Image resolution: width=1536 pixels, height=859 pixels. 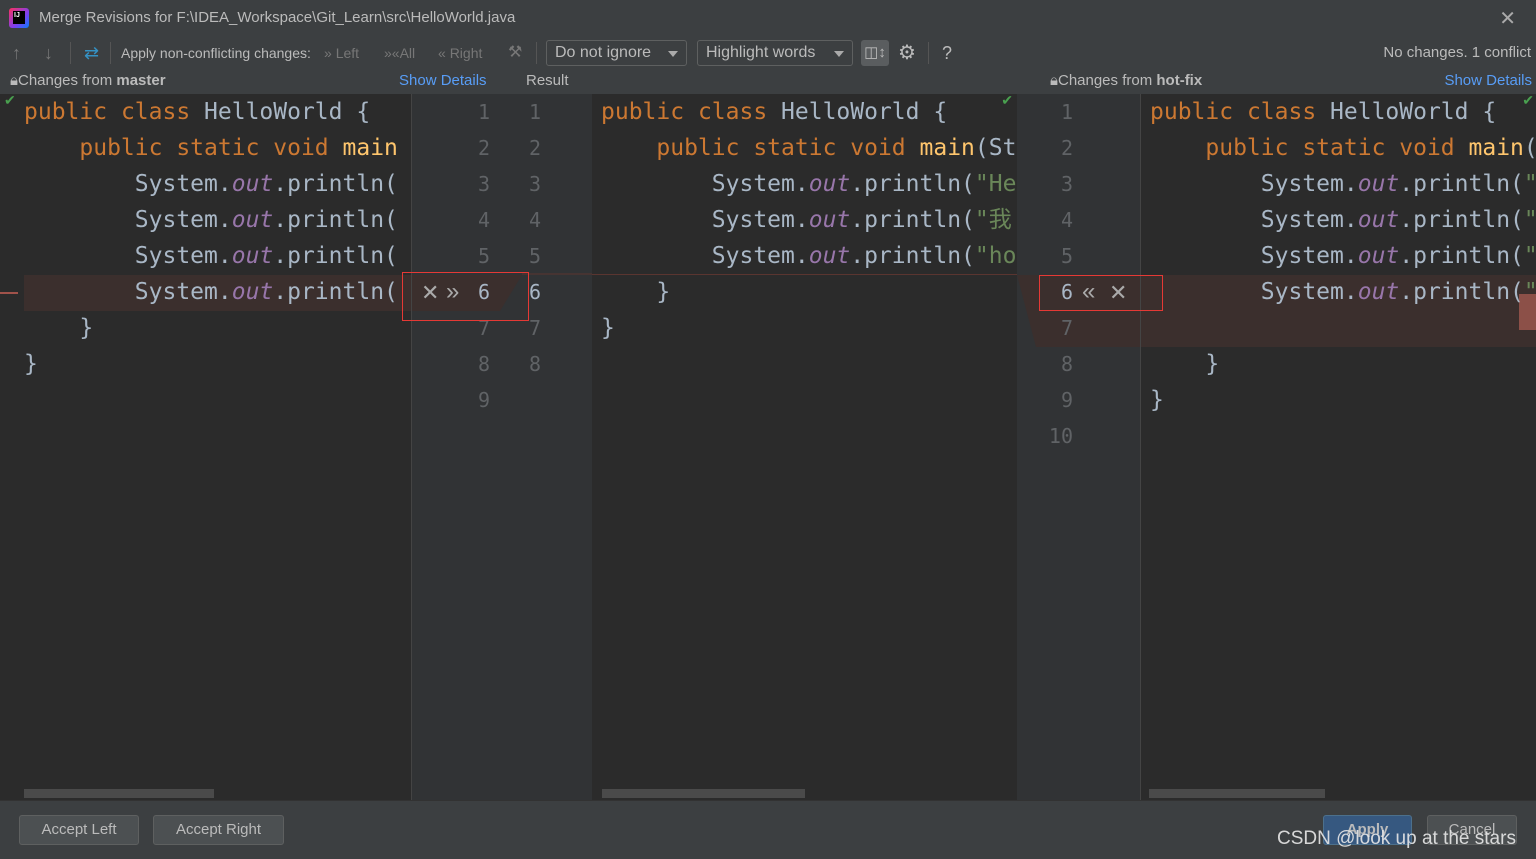 What do you see at coordinates (673, 54) in the screenshot?
I see `dropdown-arrow-icon` at bounding box center [673, 54].